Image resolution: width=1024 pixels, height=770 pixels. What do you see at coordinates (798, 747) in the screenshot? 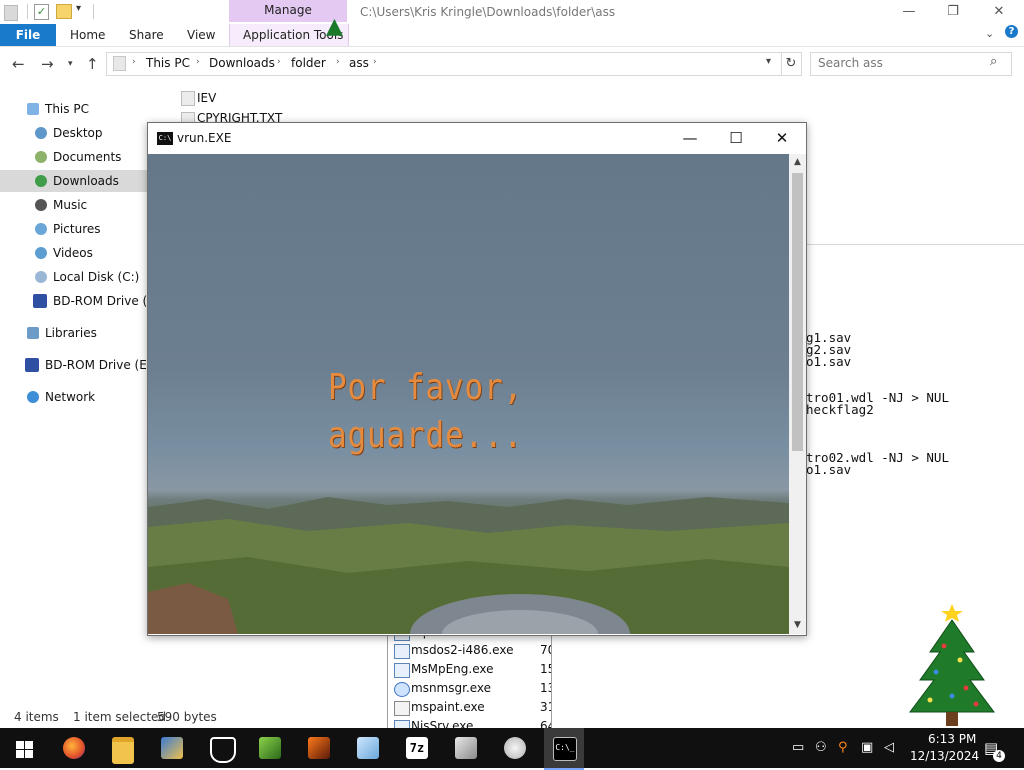
I see `tray-monitor-icon: ▭` at bounding box center [798, 747].